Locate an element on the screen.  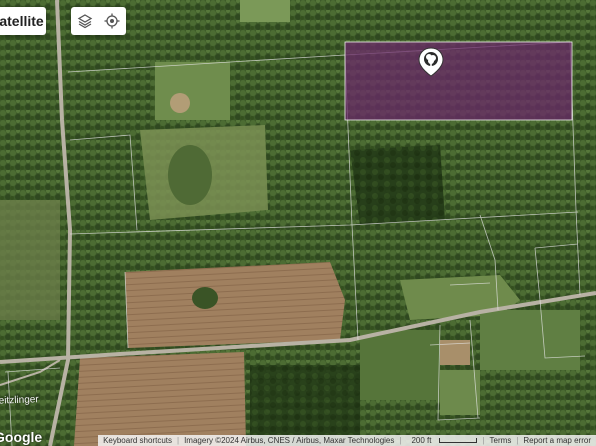
scale-bar is located at coordinates (458, 440).